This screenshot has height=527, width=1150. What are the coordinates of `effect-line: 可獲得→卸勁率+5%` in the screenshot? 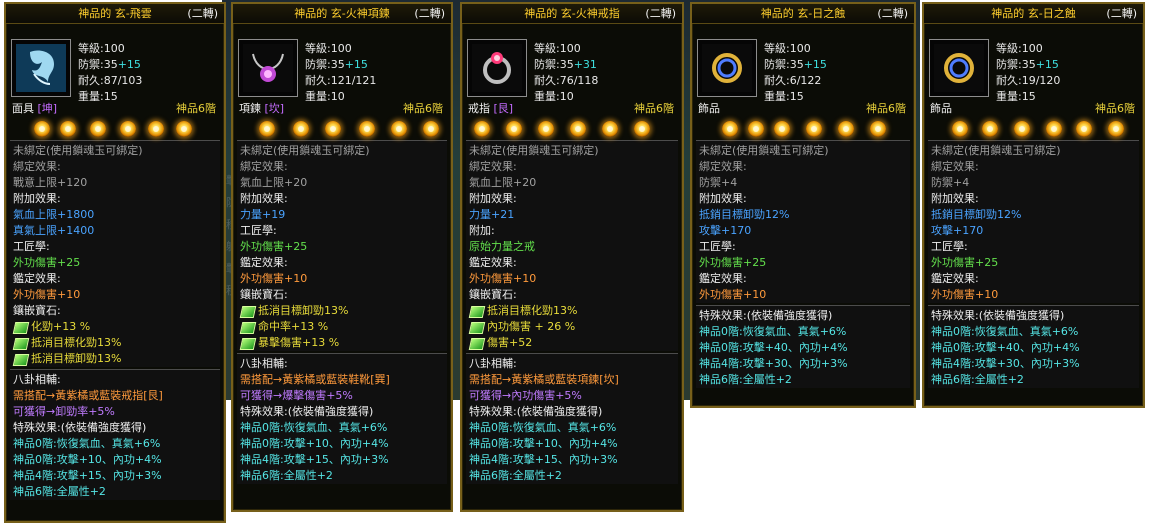 It's located at (64, 411).